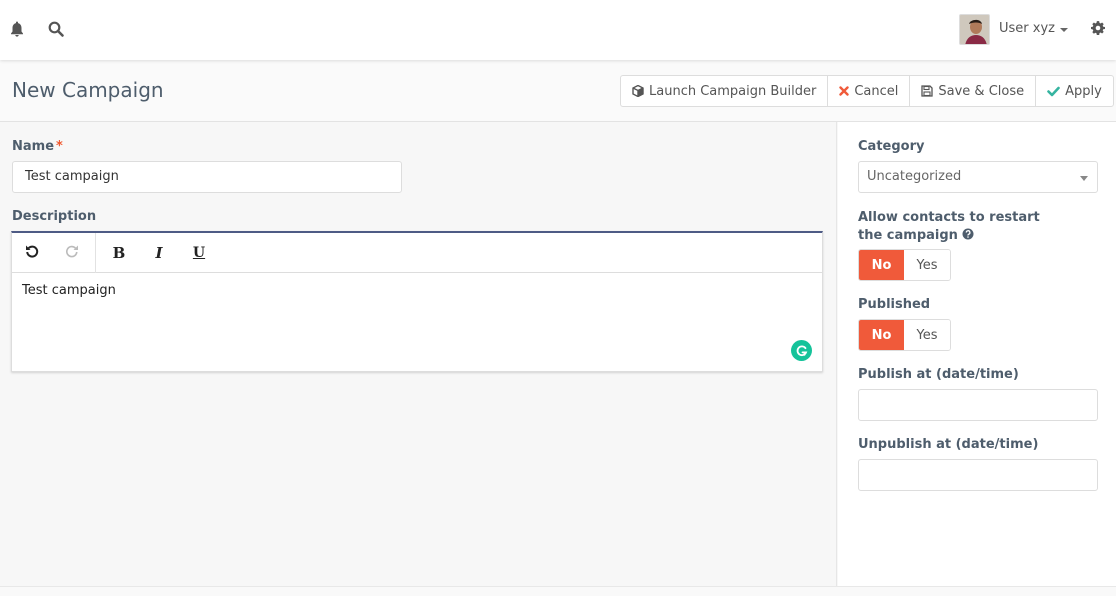 The width and height of the screenshot is (1116, 596). I want to click on italic-button: I, so click(159, 253).